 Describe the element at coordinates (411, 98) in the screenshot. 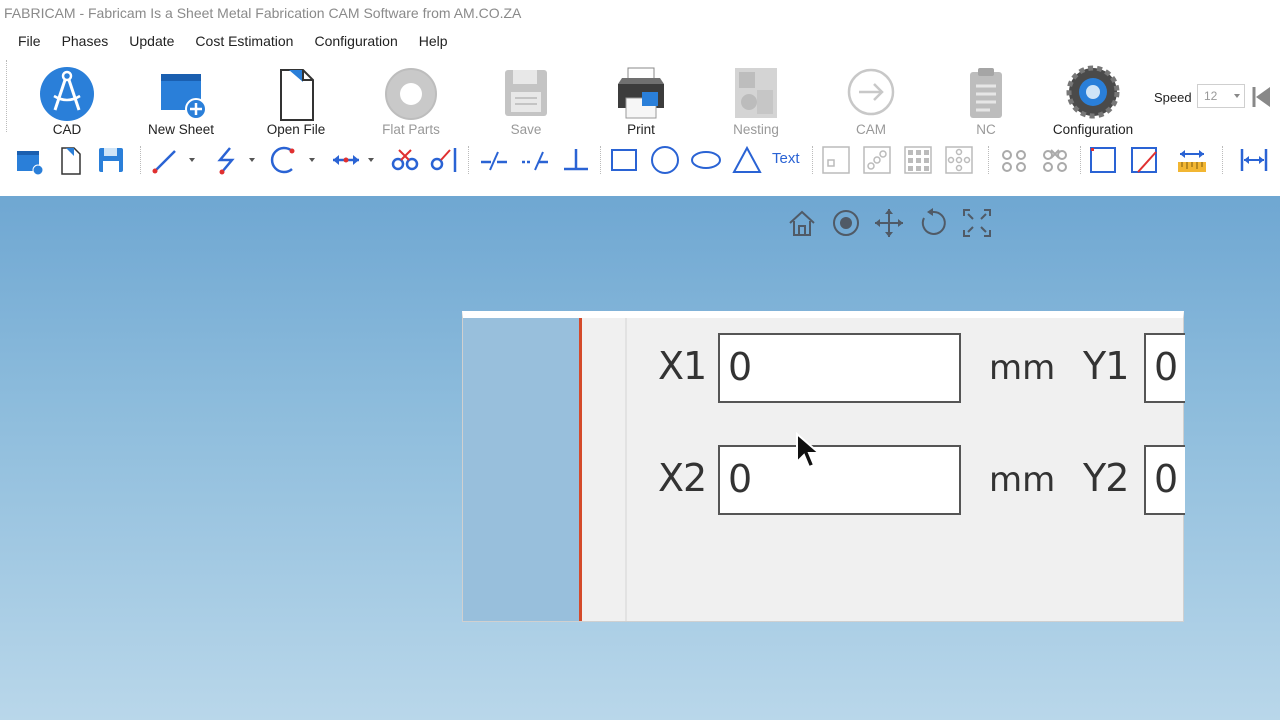

I see `flat-parts-button: Flat Parts` at that location.